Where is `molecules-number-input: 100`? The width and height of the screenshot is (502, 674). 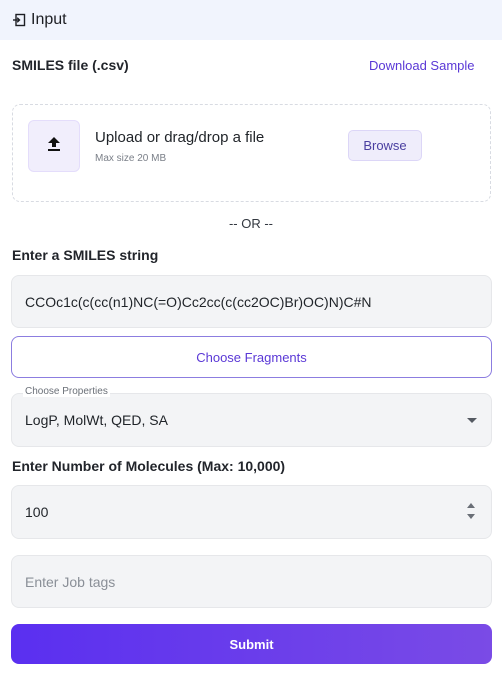 molecules-number-input: 100 is located at coordinates (251, 512).